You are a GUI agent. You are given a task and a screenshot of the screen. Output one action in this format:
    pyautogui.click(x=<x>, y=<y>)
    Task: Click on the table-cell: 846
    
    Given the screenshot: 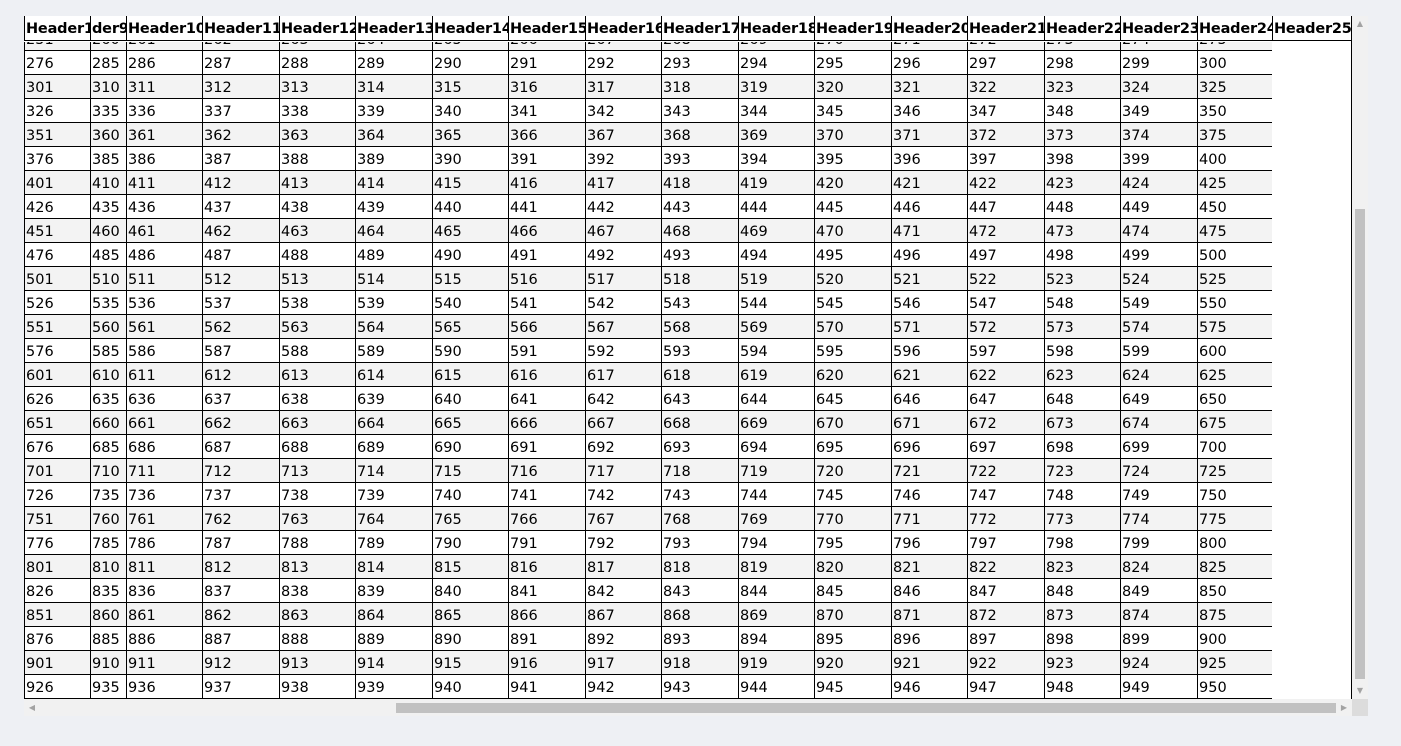 What is the action you would take?
    pyautogui.click(x=929, y=591)
    